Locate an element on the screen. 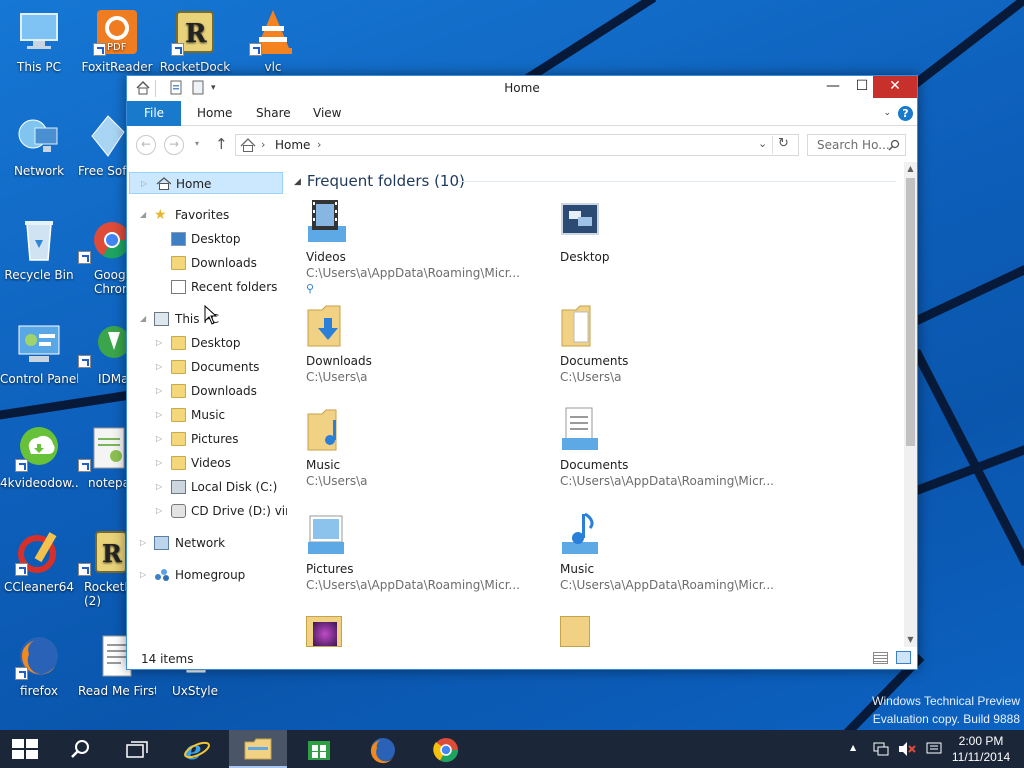 Image resolution: width=1024 pixels, height=768 pixels. tree-item-pc-videos: ▷ Videos is located at coordinates (206, 463).